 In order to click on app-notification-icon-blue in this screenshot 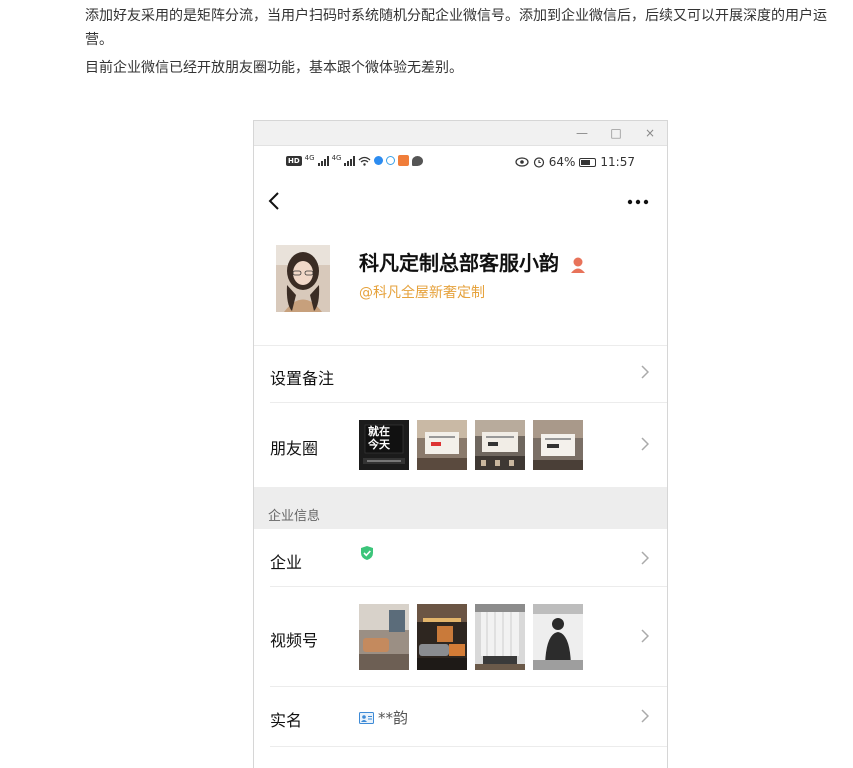, I will do `click(379, 160)`.